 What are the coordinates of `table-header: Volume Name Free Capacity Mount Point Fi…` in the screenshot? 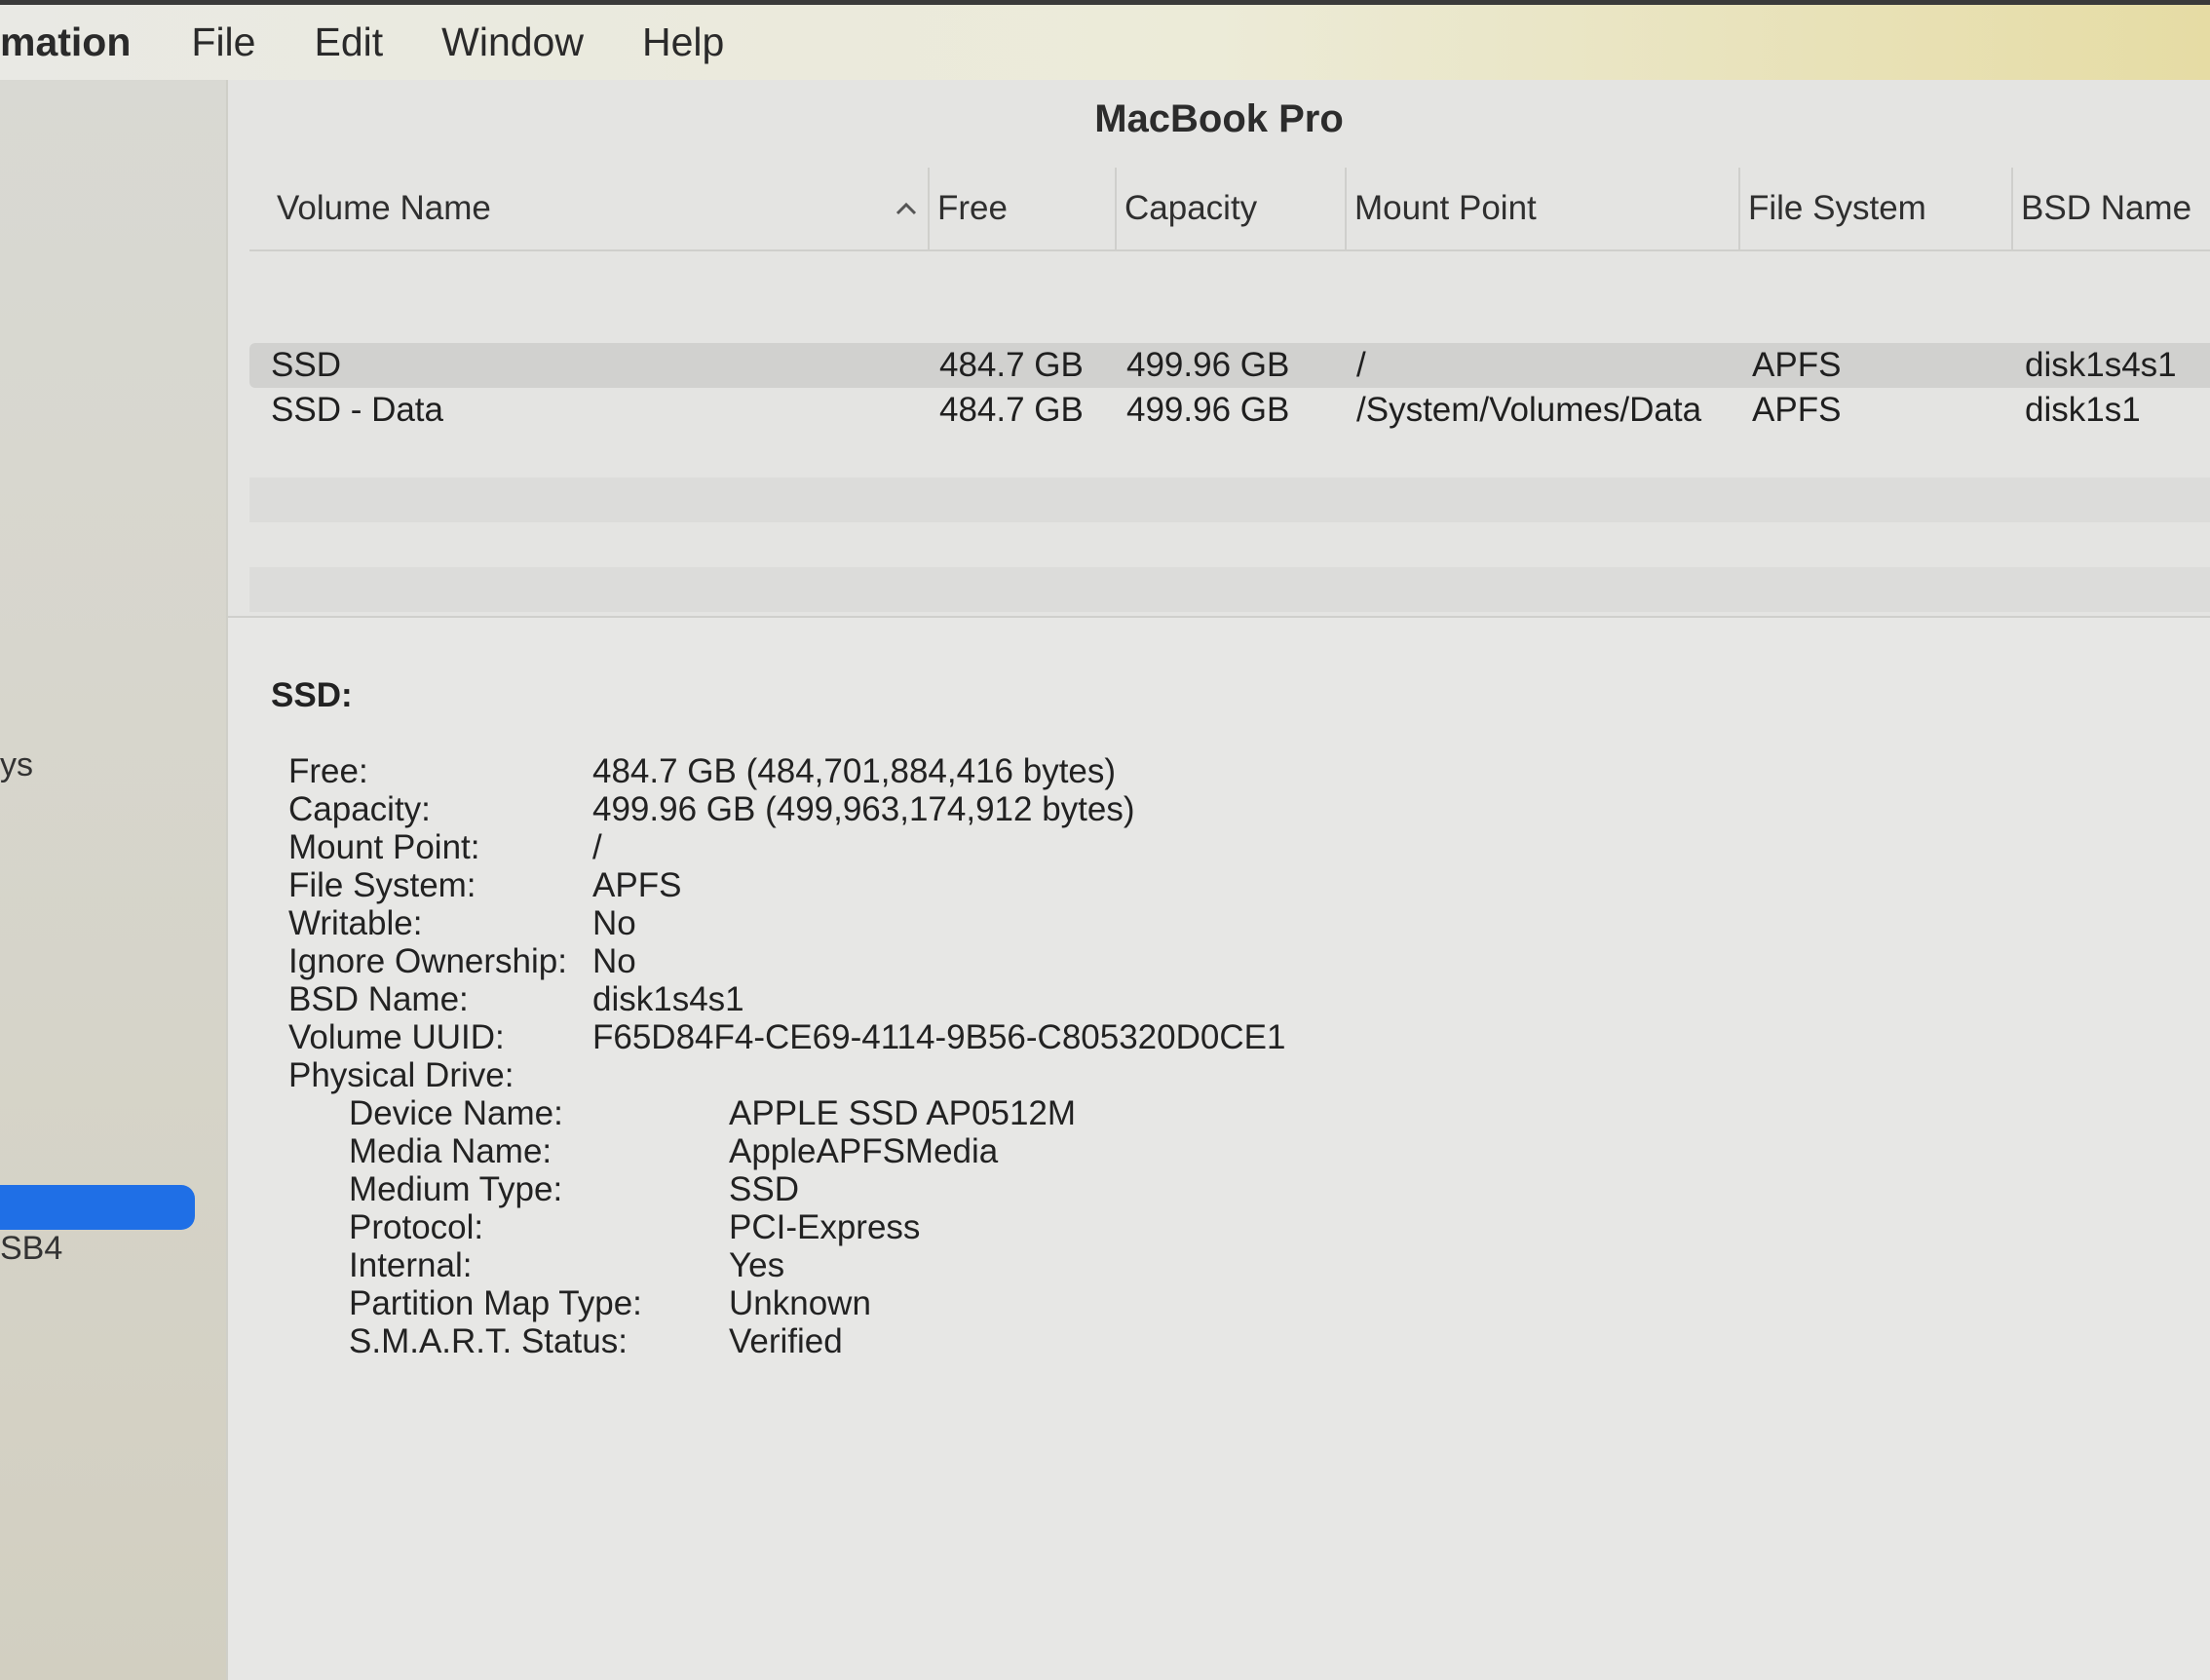 It's located at (1229, 209).